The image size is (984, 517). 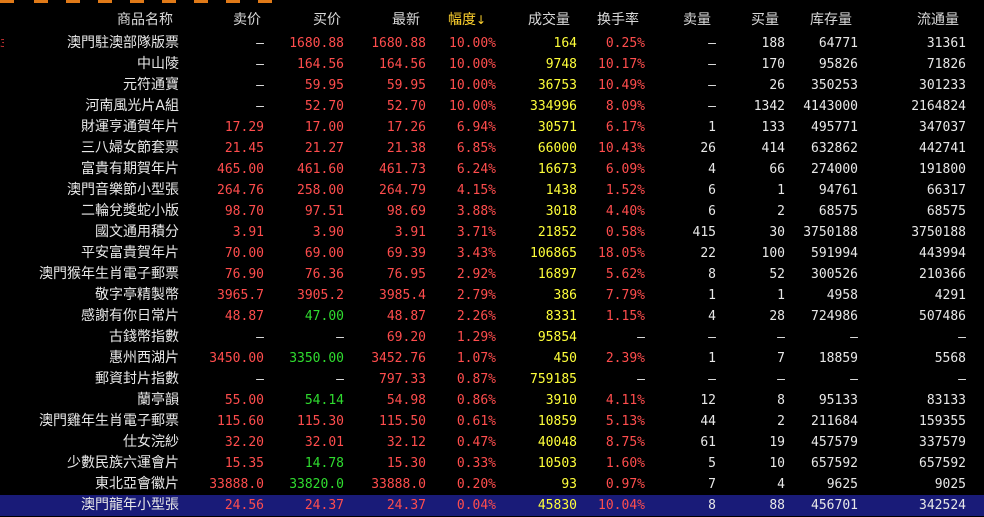 I want to click on buy-price-cell: 17.00, so click(x=324, y=127).